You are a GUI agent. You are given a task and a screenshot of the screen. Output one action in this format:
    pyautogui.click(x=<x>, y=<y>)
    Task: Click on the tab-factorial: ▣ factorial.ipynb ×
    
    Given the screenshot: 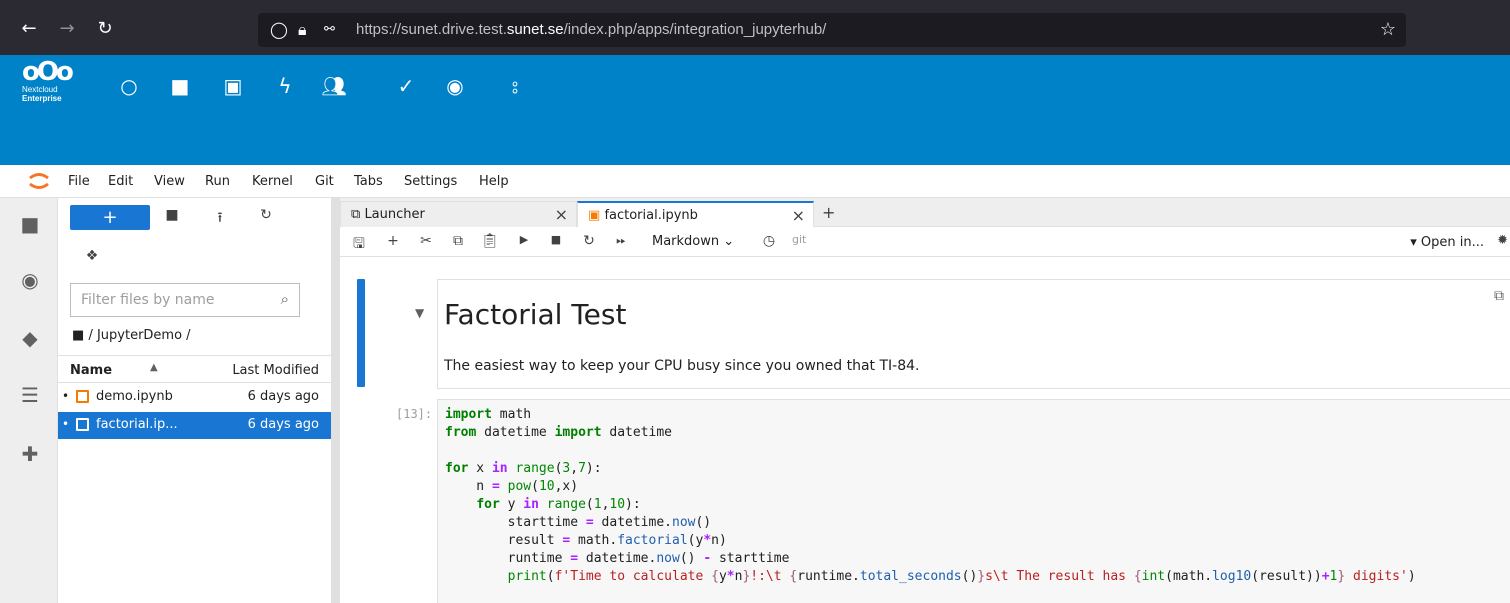 What is the action you would take?
    pyautogui.click(x=695, y=214)
    